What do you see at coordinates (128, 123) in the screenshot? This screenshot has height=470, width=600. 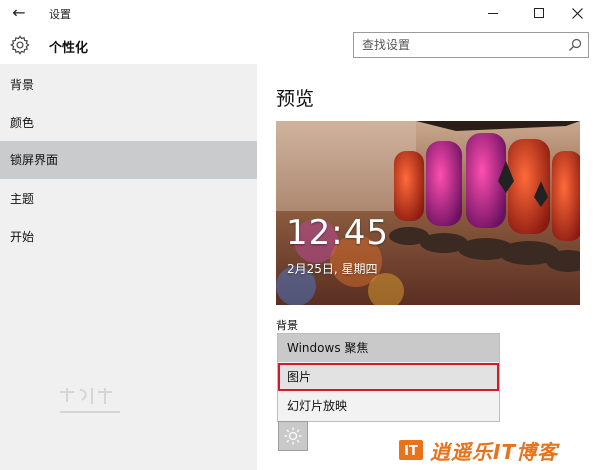 I see `sidebar-item-colors: 颜色` at bounding box center [128, 123].